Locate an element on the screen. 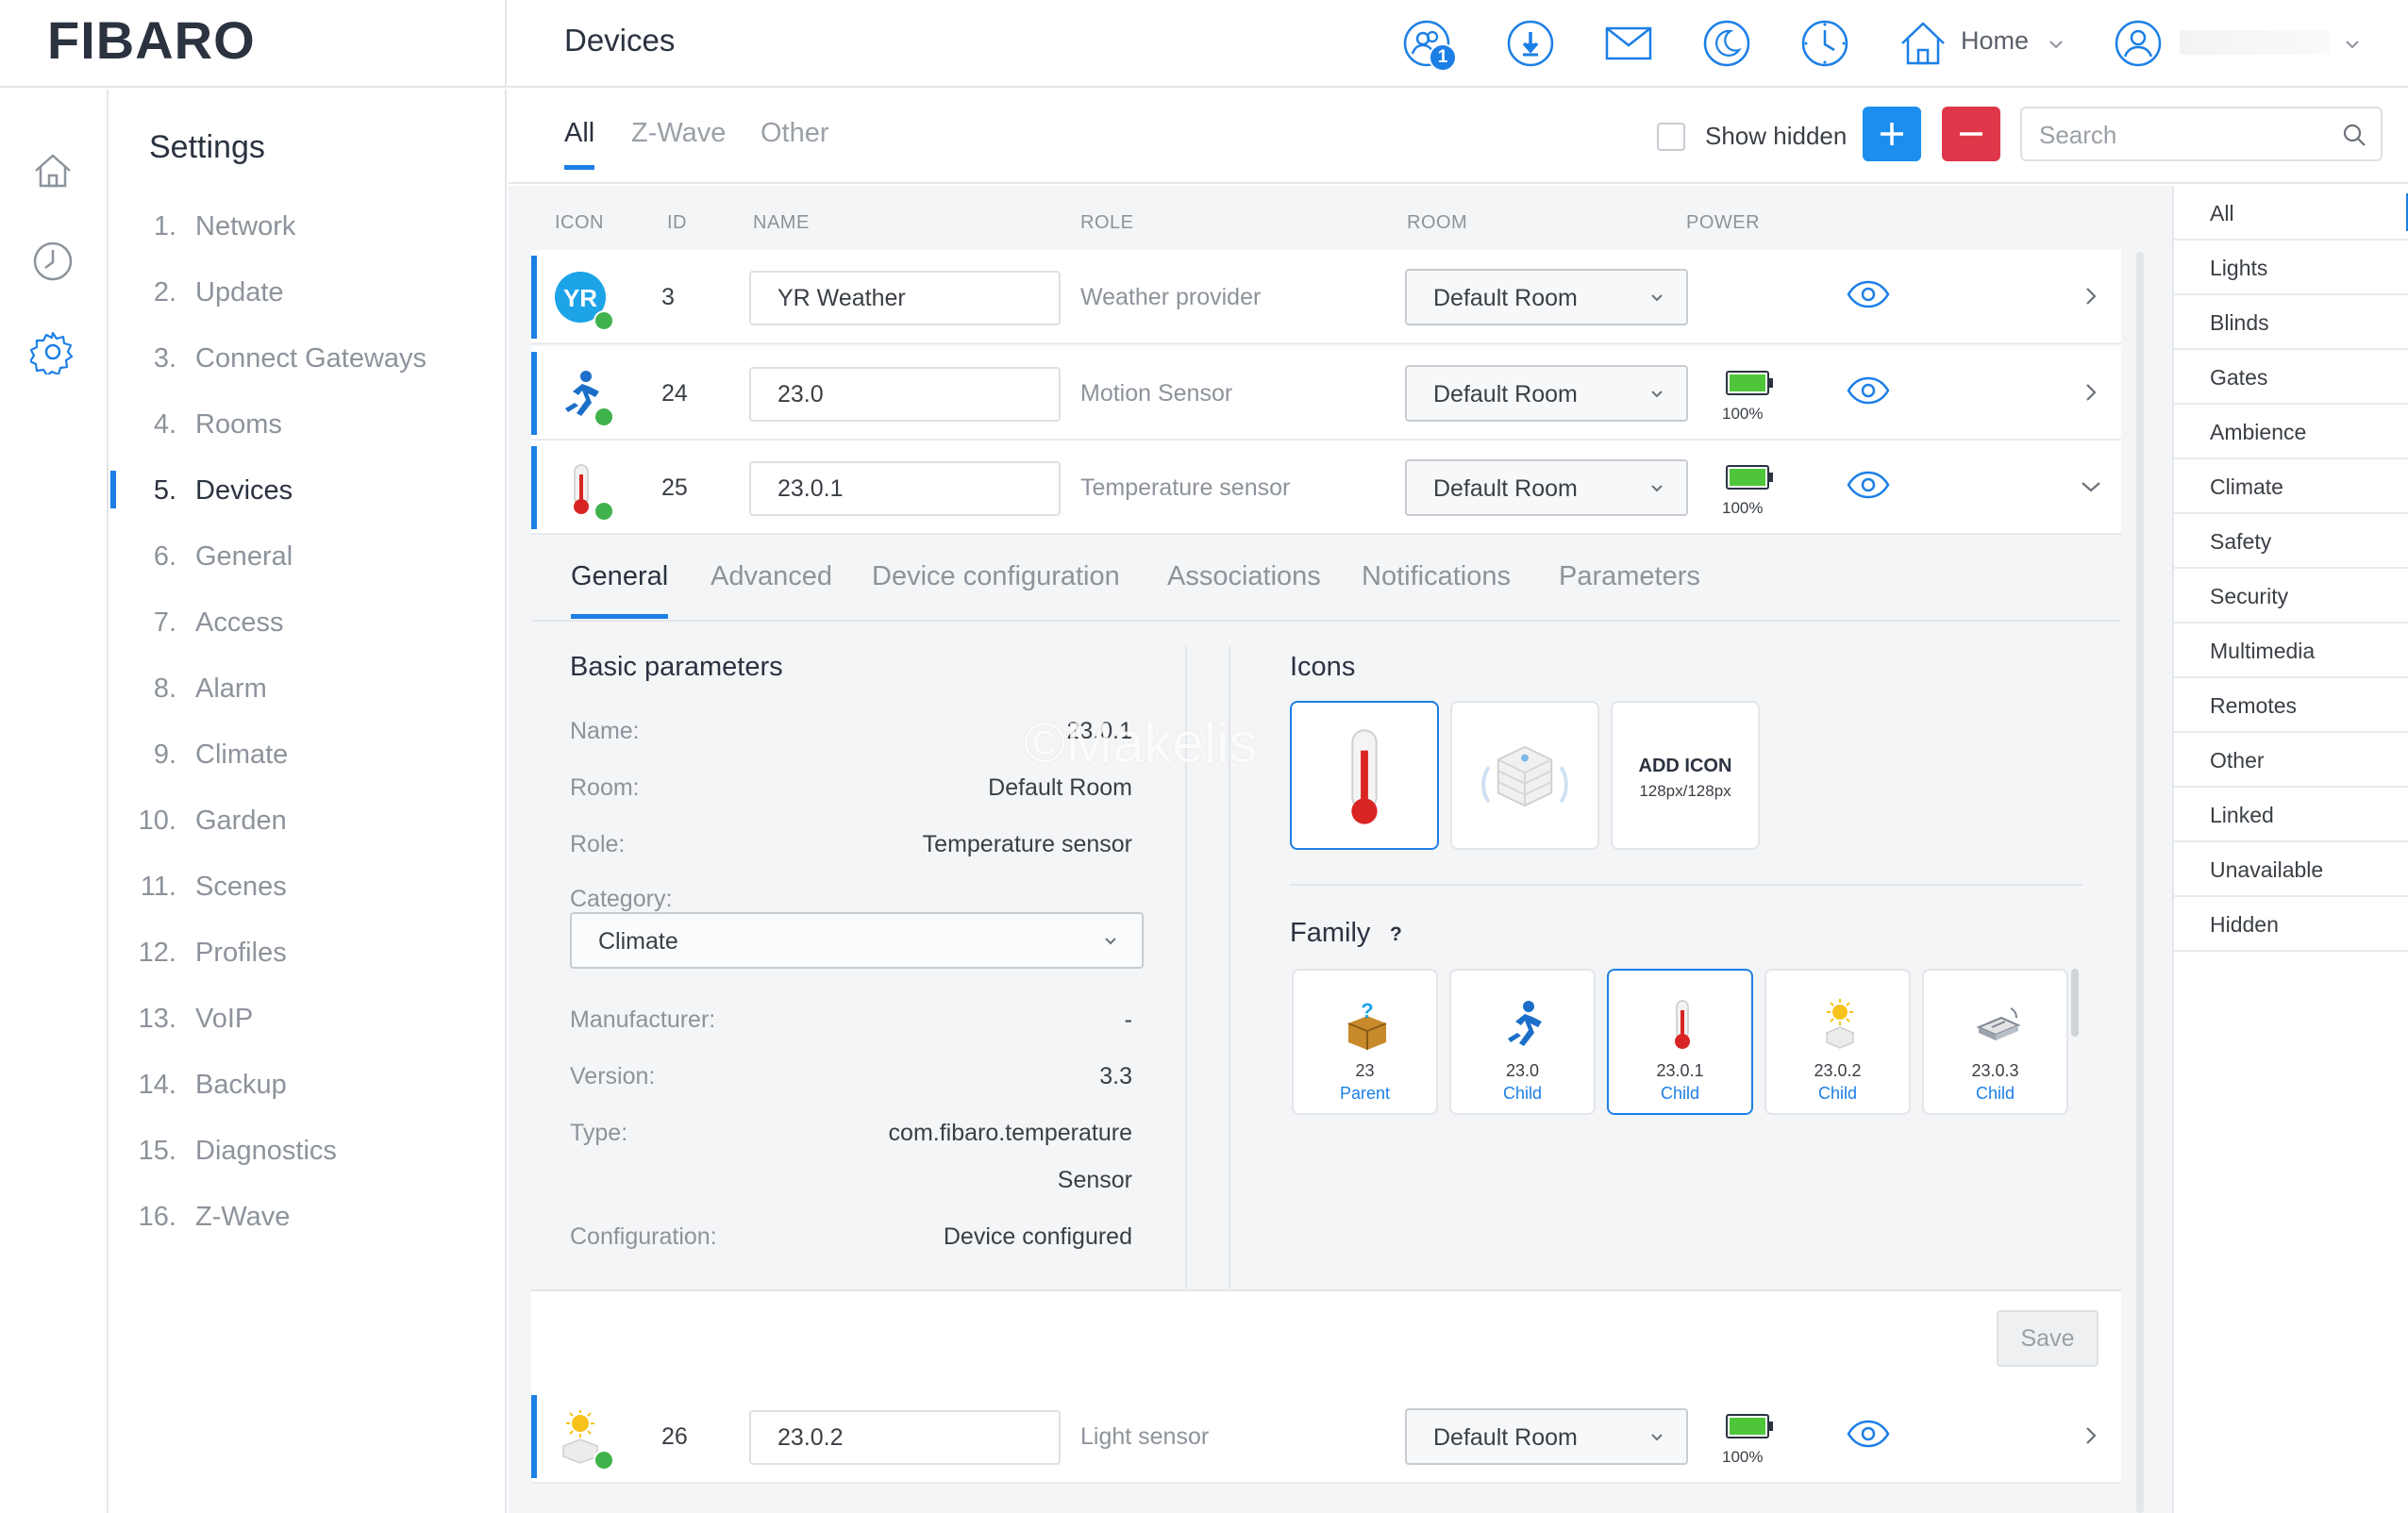 The width and height of the screenshot is (2408, 1513). content-scrollbar is located at coordinates (2140, 882).